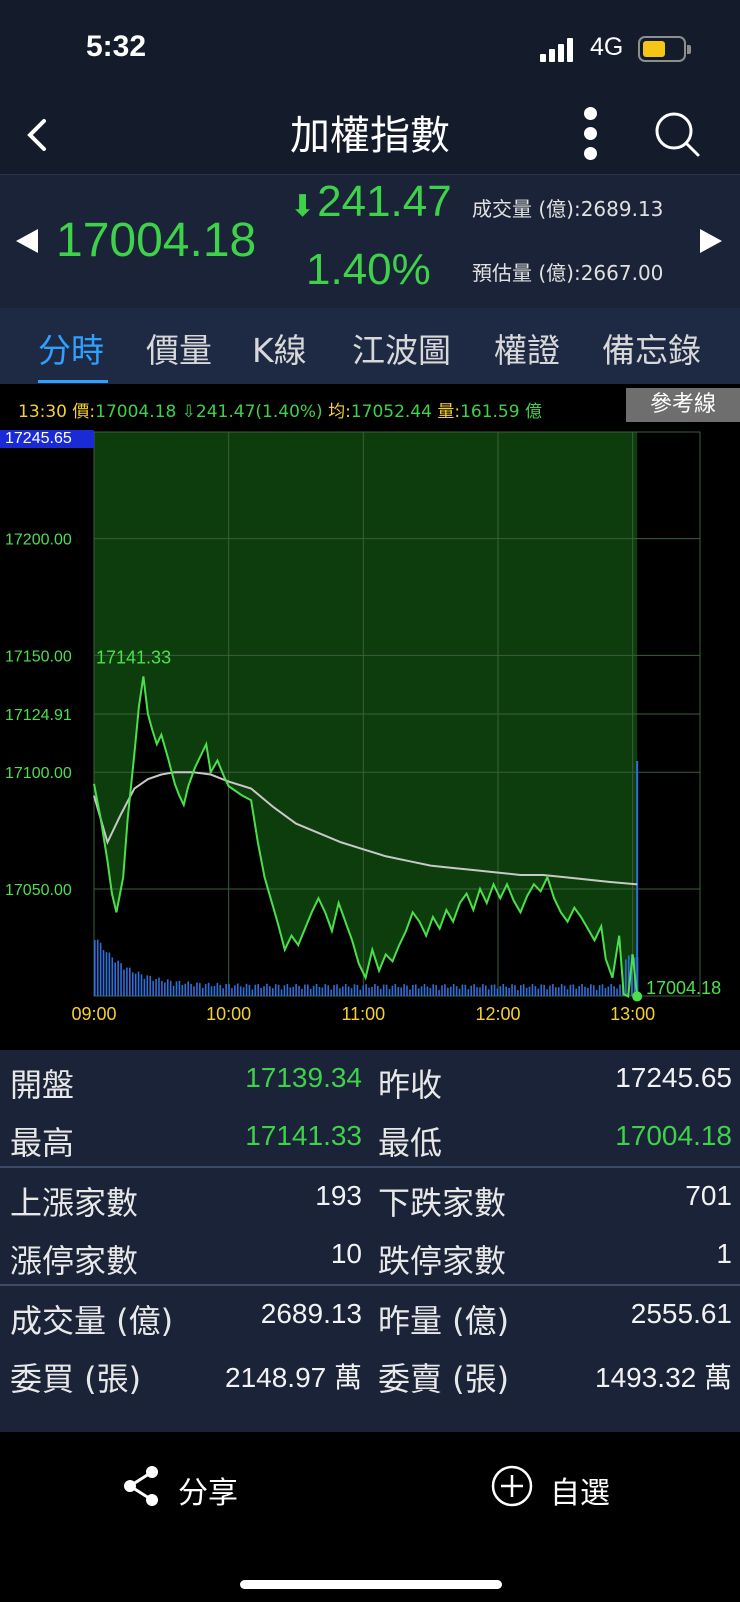 The height and width of the screenshot is (1602, 740). What do you see at coordinates (410, 1143) in the screenshot?
I see `low-label: 最低` at bounding box center [410, 1143].